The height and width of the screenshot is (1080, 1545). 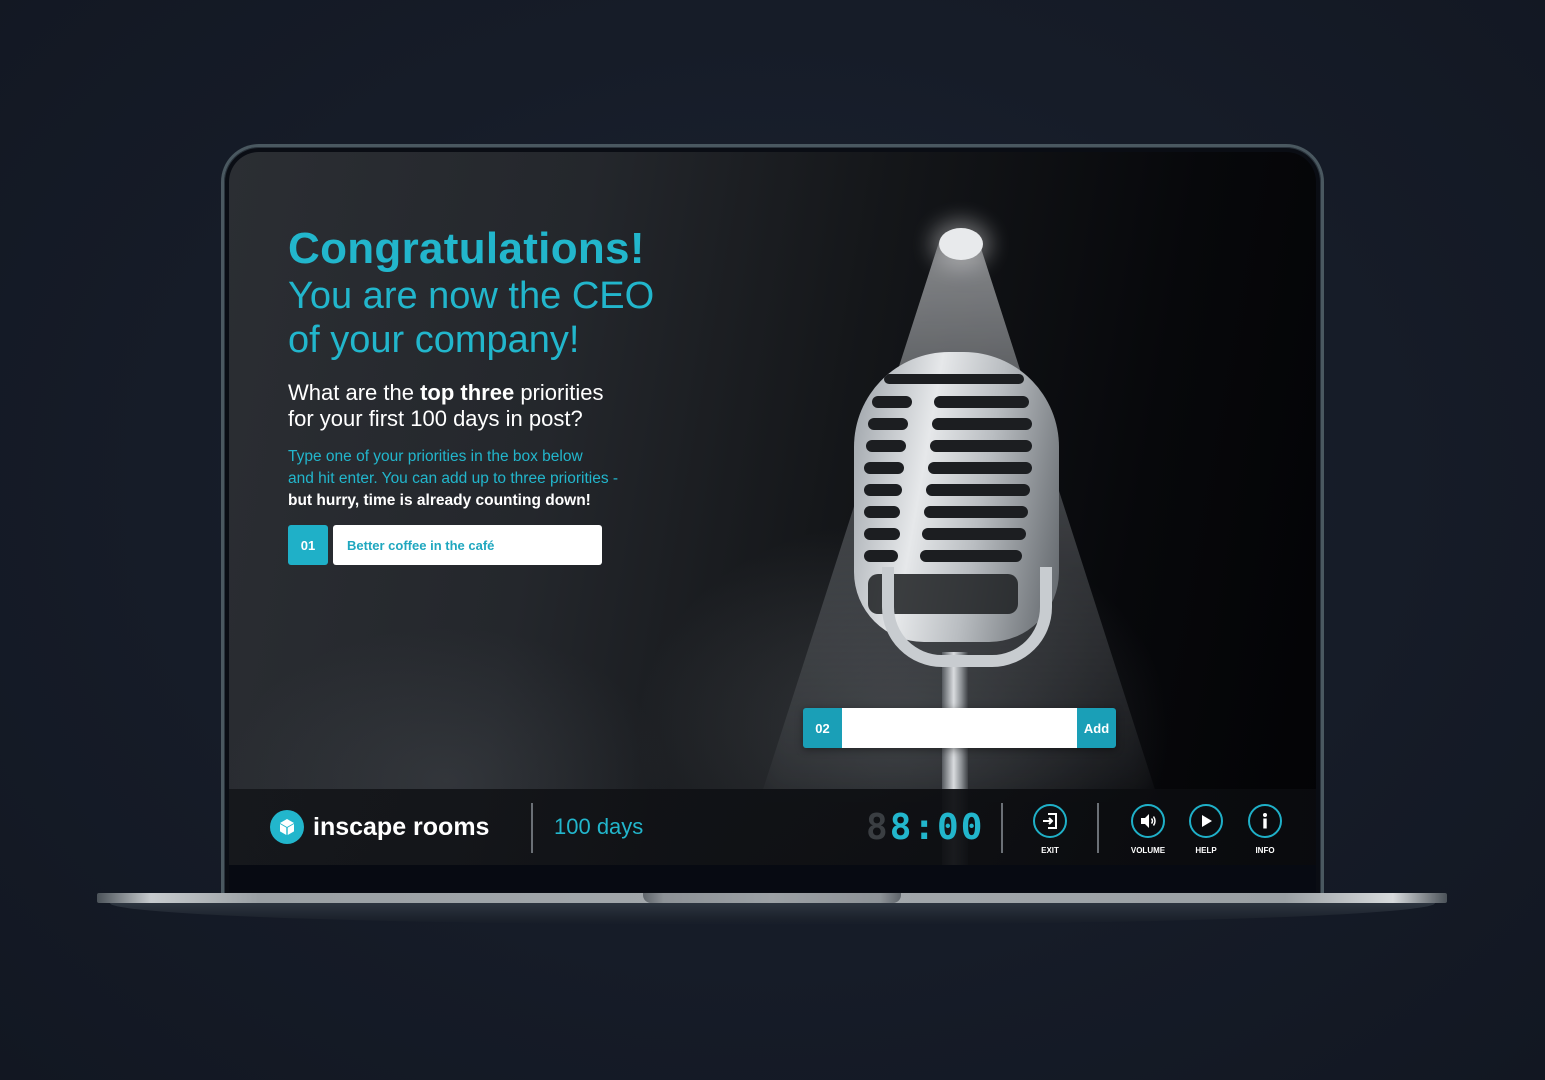 I want to click on question-emphasis: top three, so click(x=467, y=392).